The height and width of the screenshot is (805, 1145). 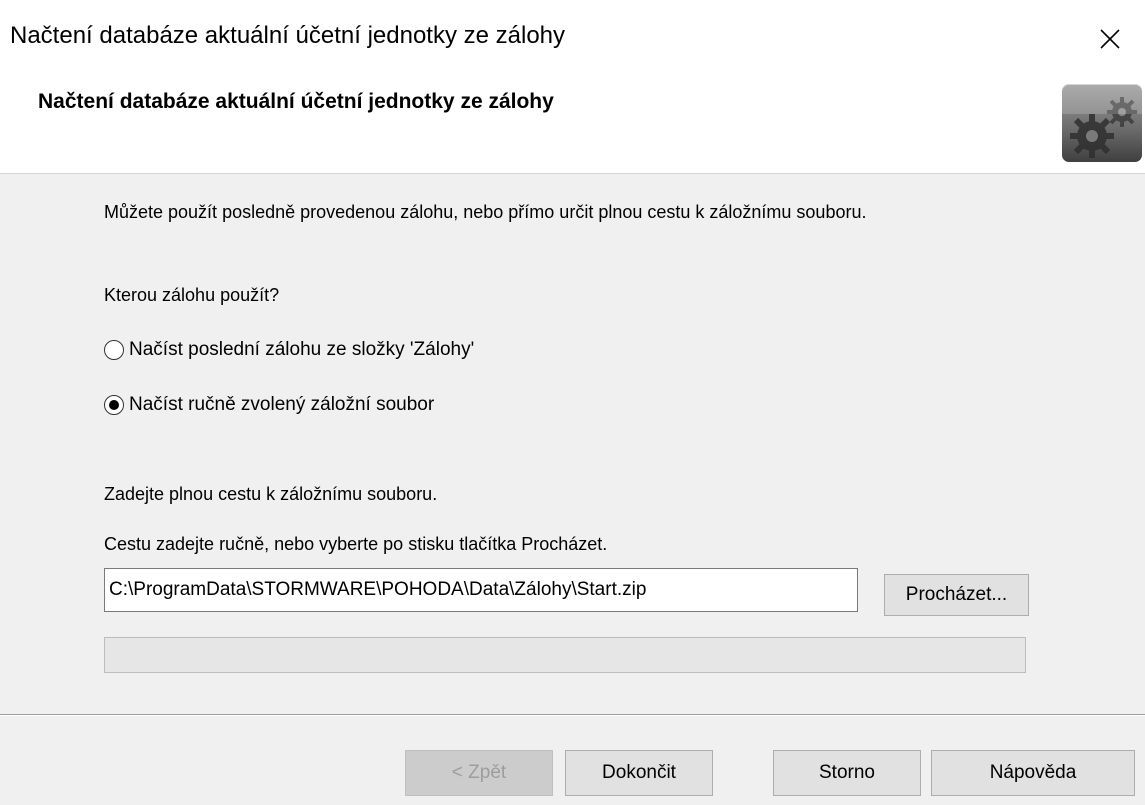 What do you see at coordinates (572, 715) in the screenshot?
I see `footer-separator` at bounding box center [572, 715].